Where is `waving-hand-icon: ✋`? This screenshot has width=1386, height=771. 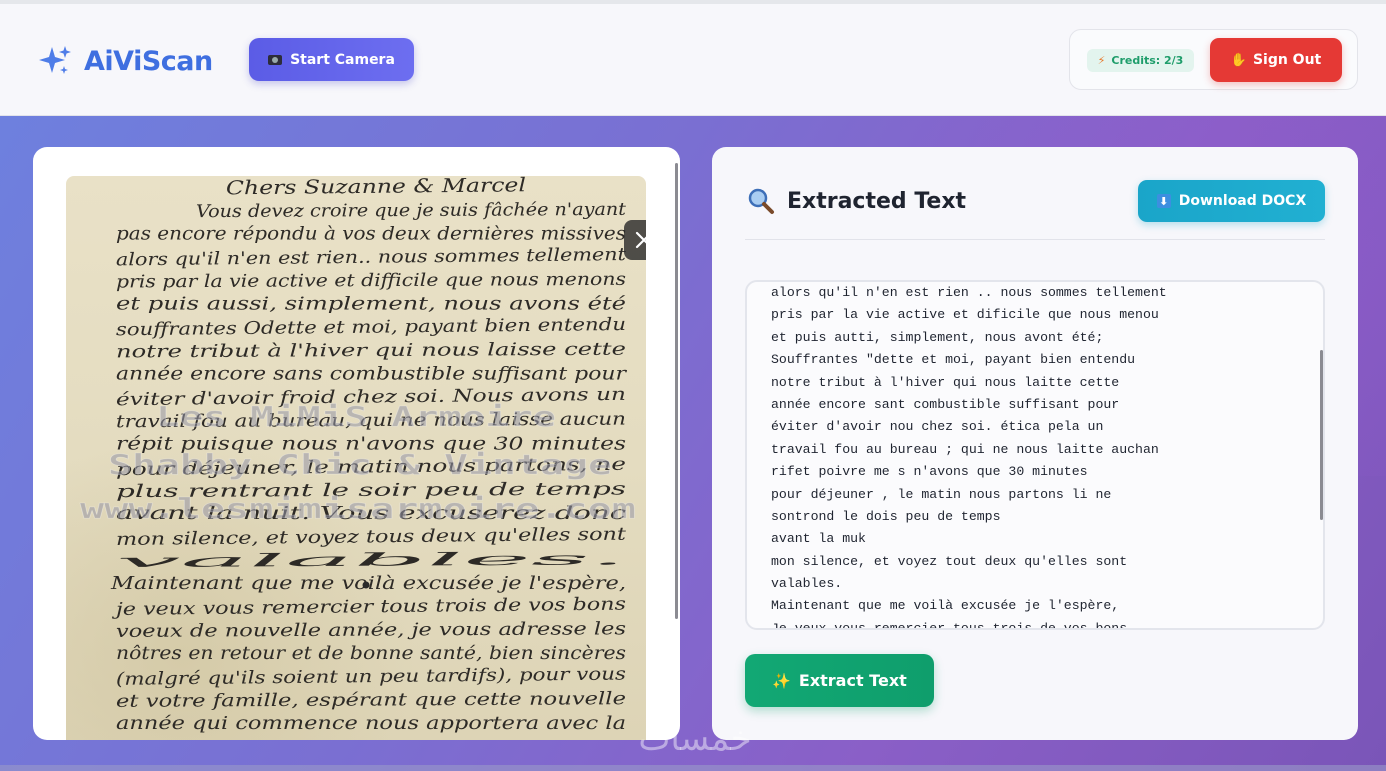
waving-hand-icon: ✋ is located at coordinates (1238, 60).